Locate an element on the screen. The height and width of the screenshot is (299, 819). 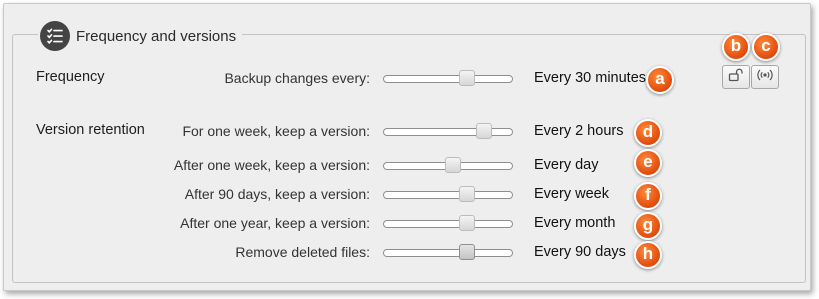
unlock-button is located at coordinates (736, 77).